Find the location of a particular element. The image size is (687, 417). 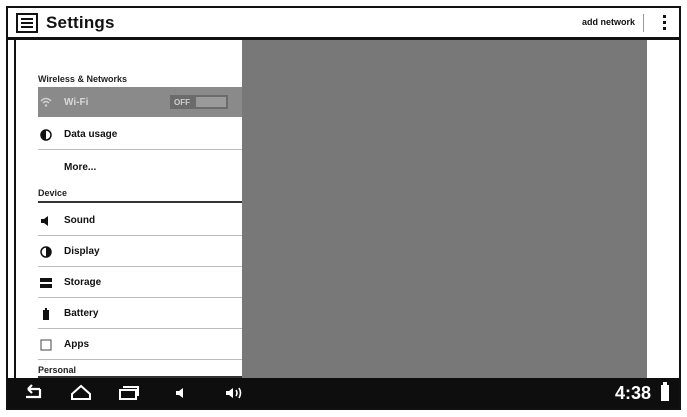

list-item-wifi: Wi-Fi OFF is located at coordinates (140, 102).